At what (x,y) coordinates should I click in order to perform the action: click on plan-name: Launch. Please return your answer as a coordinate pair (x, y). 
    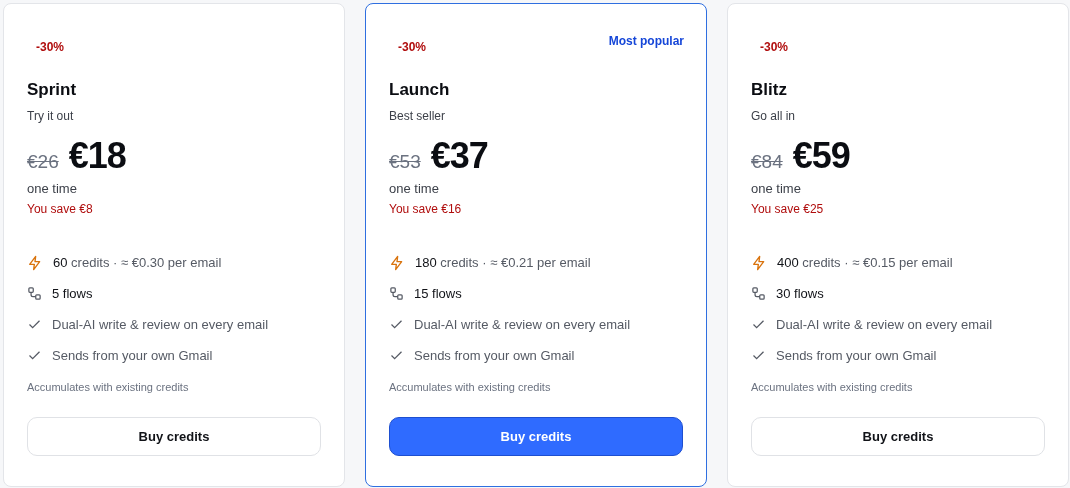
    Looking at the image, I should click on (420, 90).